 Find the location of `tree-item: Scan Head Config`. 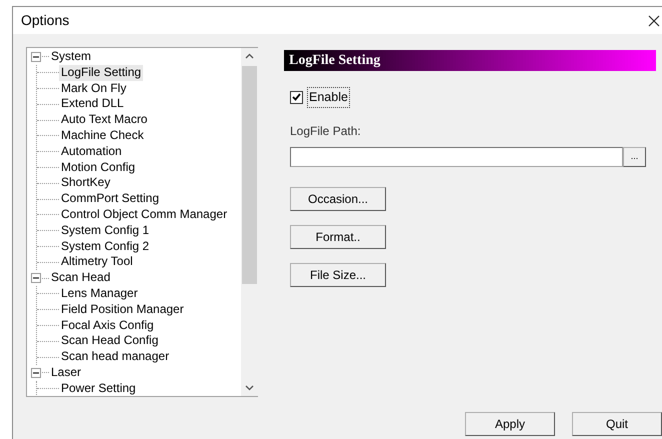

tree-item: Scan Head Config is located at coordinates (109, 341).